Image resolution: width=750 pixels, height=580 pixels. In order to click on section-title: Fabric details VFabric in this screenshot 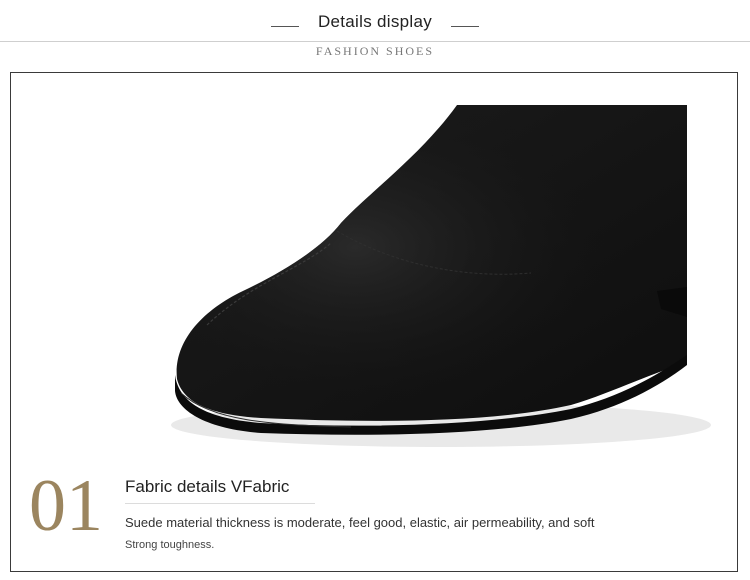, I will do `click(207, 486)`.